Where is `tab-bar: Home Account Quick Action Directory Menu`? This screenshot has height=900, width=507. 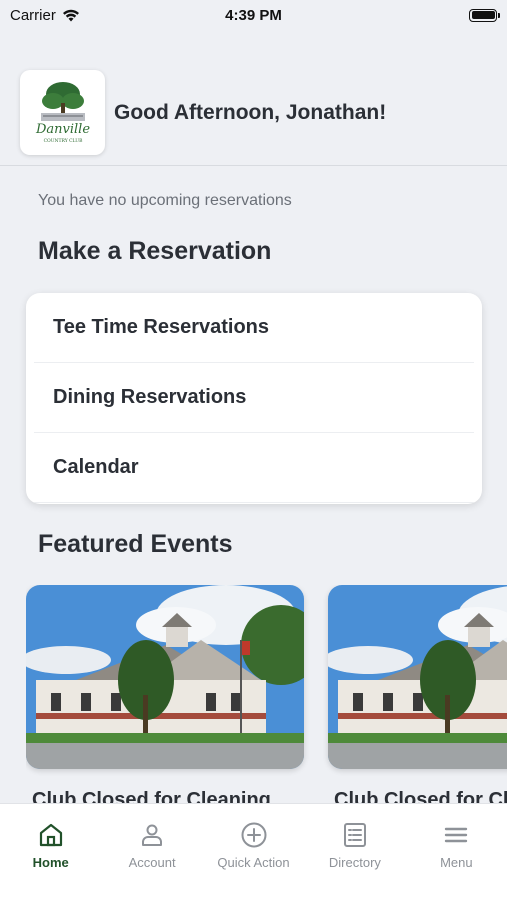
tab-bar: Home Account Quick Action Directory Menu is located at coordinates (253, 851).